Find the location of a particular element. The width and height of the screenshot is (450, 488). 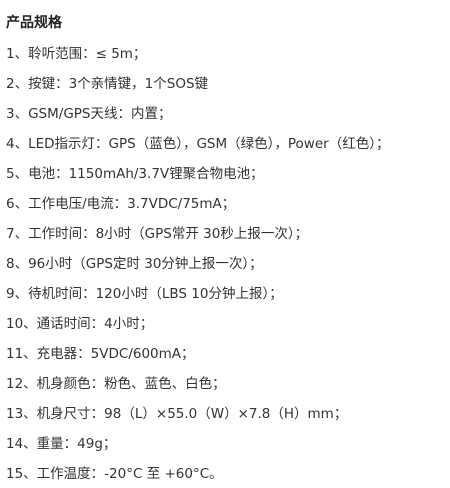

spec-item-2: 2、按键：3个亲情键，1个SOS键 is located at coordinates (107, 84).